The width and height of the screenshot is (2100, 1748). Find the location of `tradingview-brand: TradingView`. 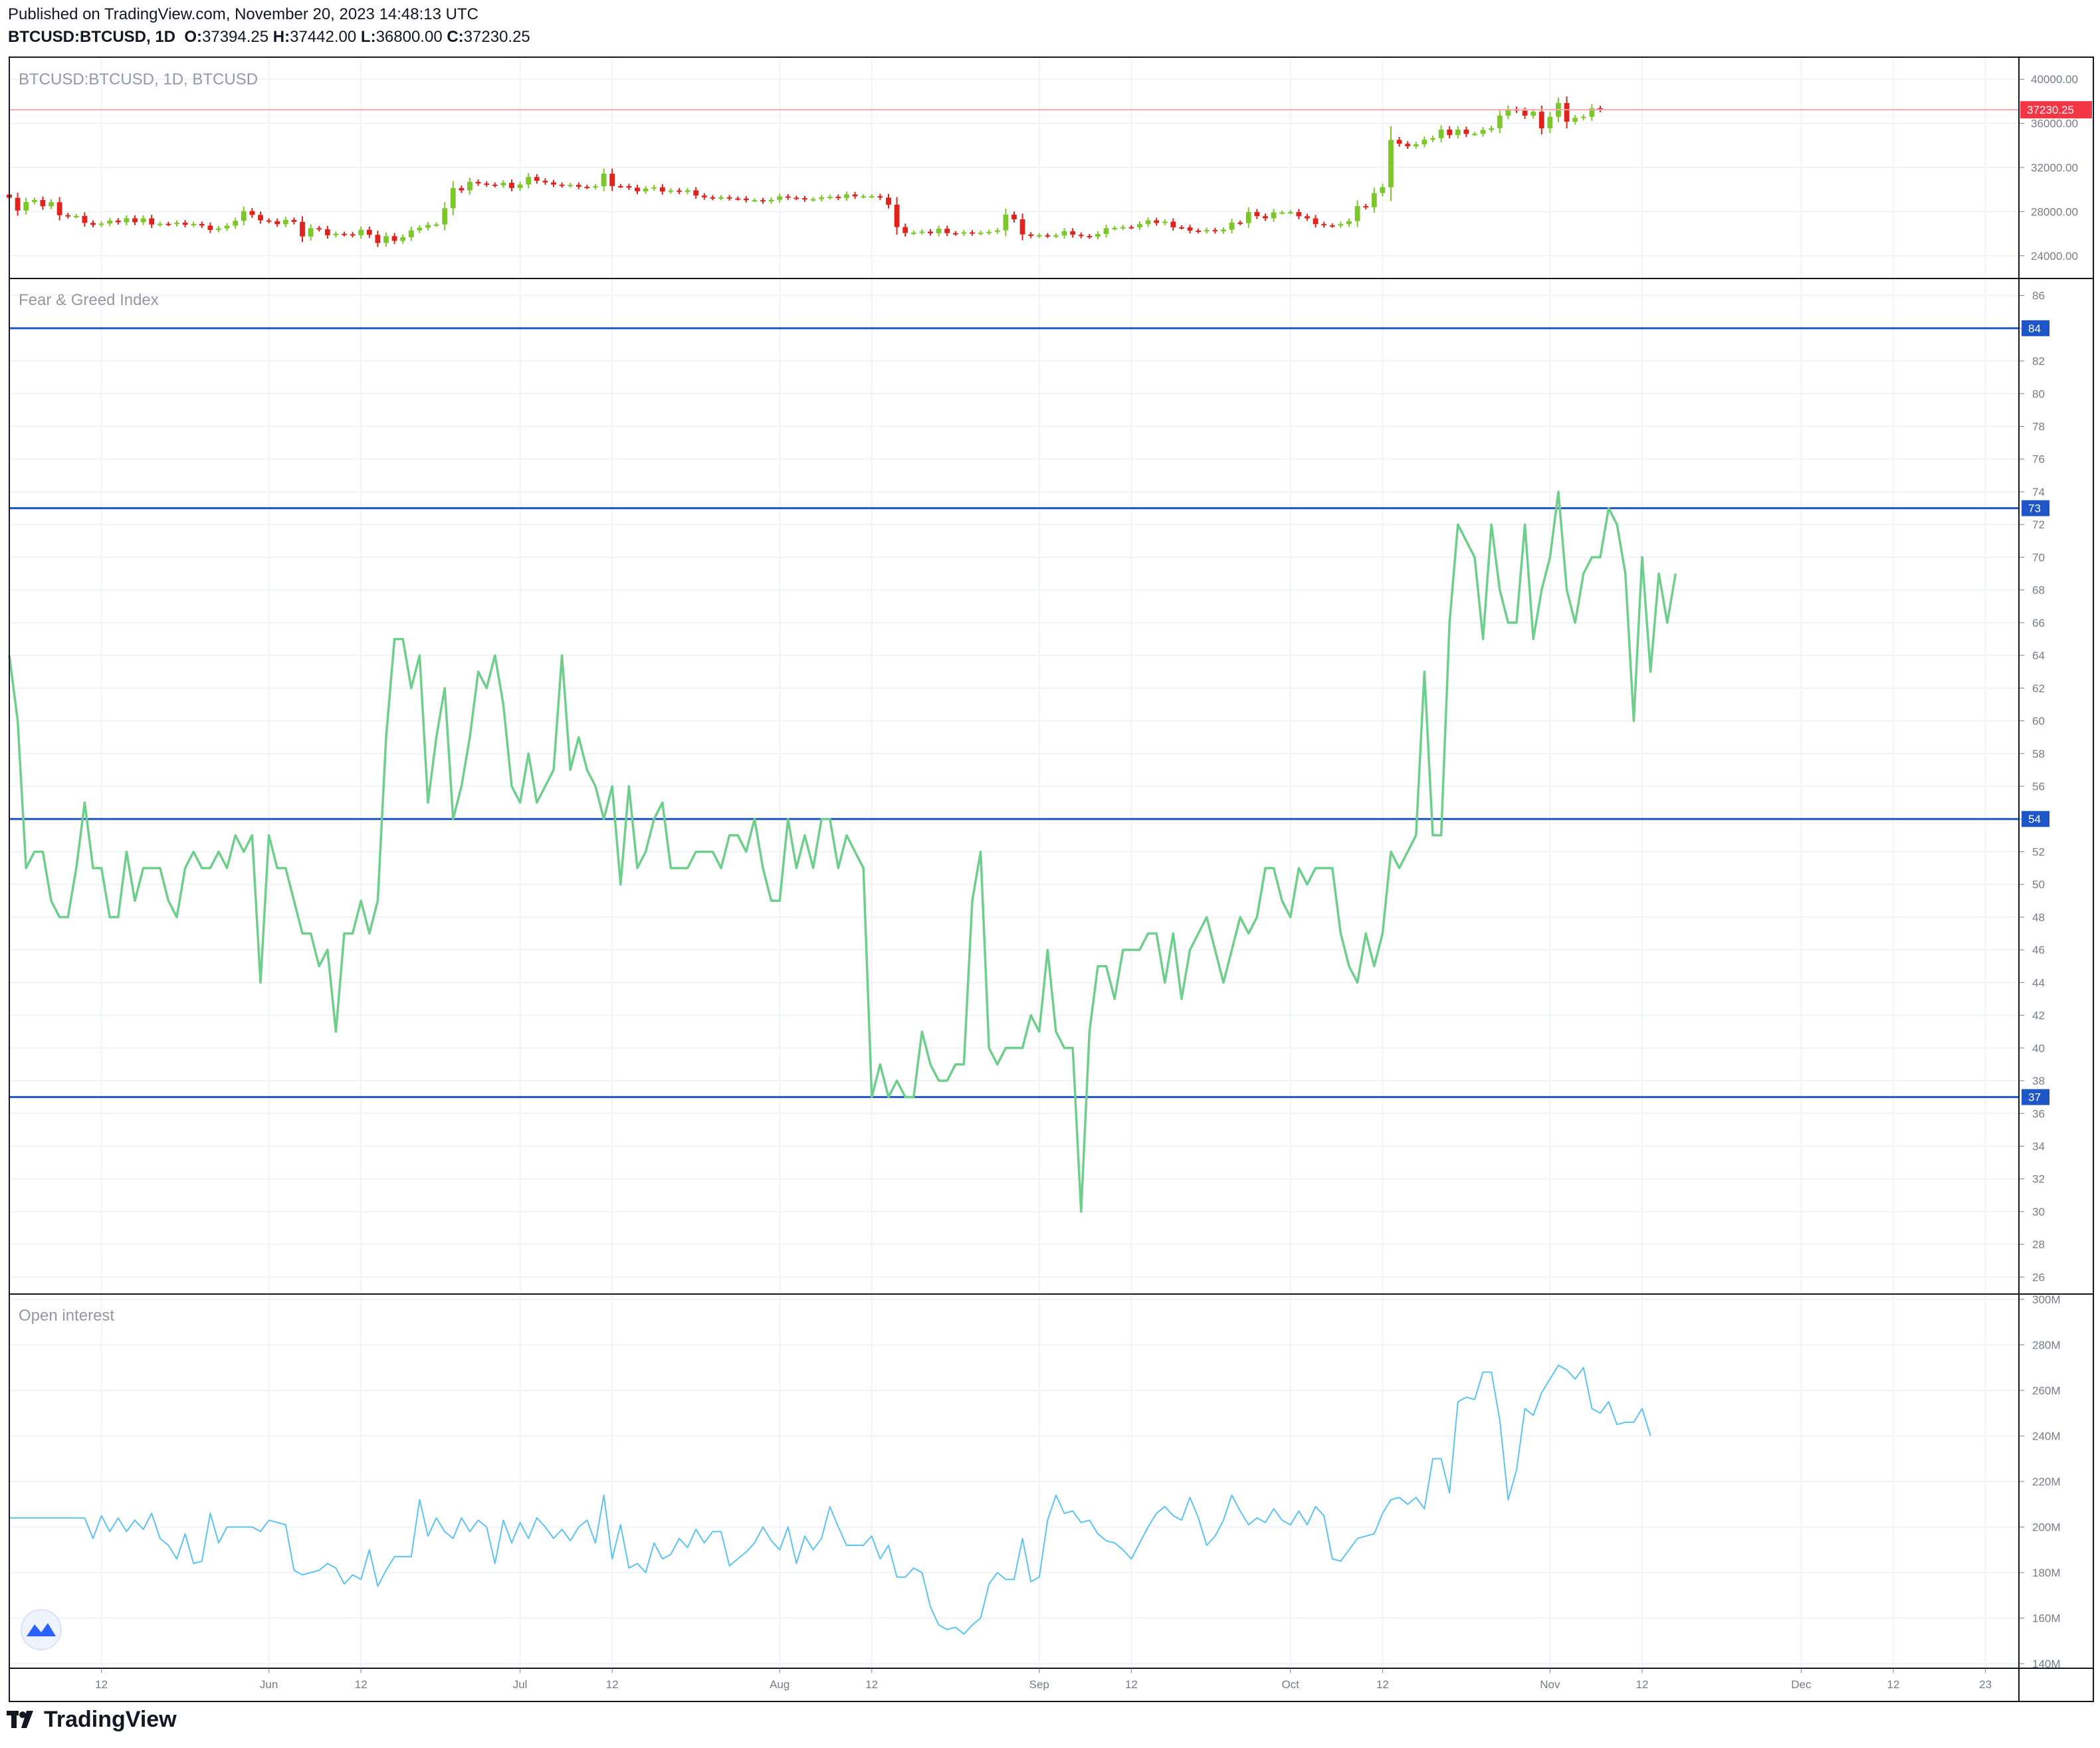

tradingview-brand: TradingView is located at coordinates (92, 1721).